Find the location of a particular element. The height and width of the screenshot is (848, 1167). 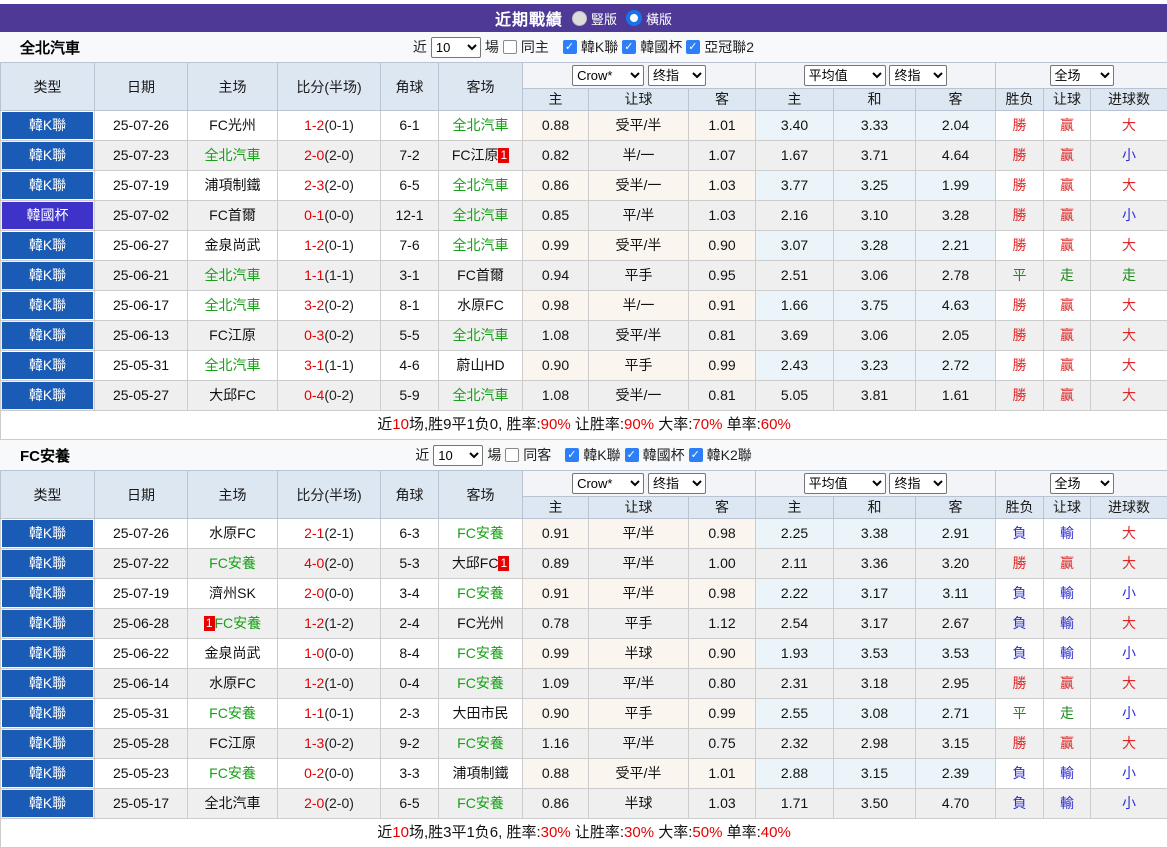

europe-odds-cell: 2.67 is located at coordinates (956, 624).